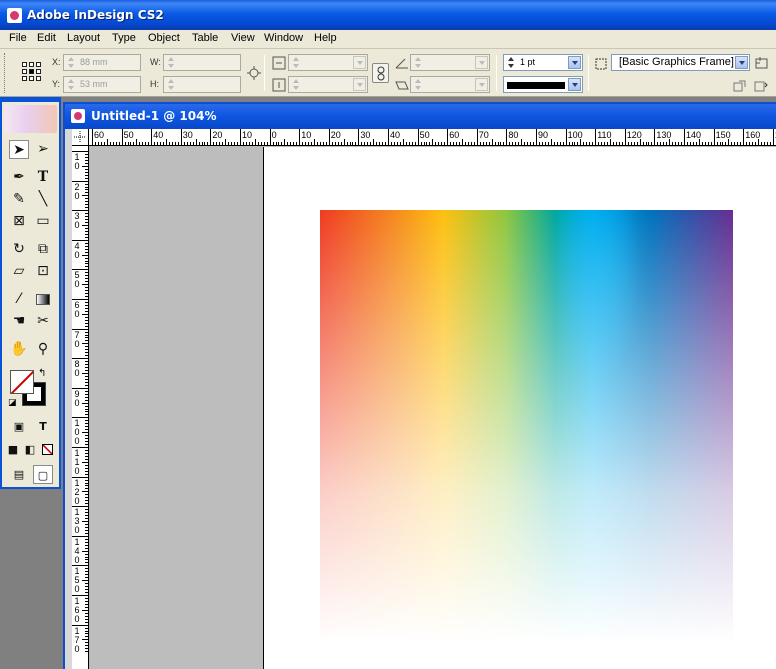 This screenshot has width=776, height=669. Describe the element at coordinates (328, 62) in the screenshot. I see `scale-x-field` at that location.